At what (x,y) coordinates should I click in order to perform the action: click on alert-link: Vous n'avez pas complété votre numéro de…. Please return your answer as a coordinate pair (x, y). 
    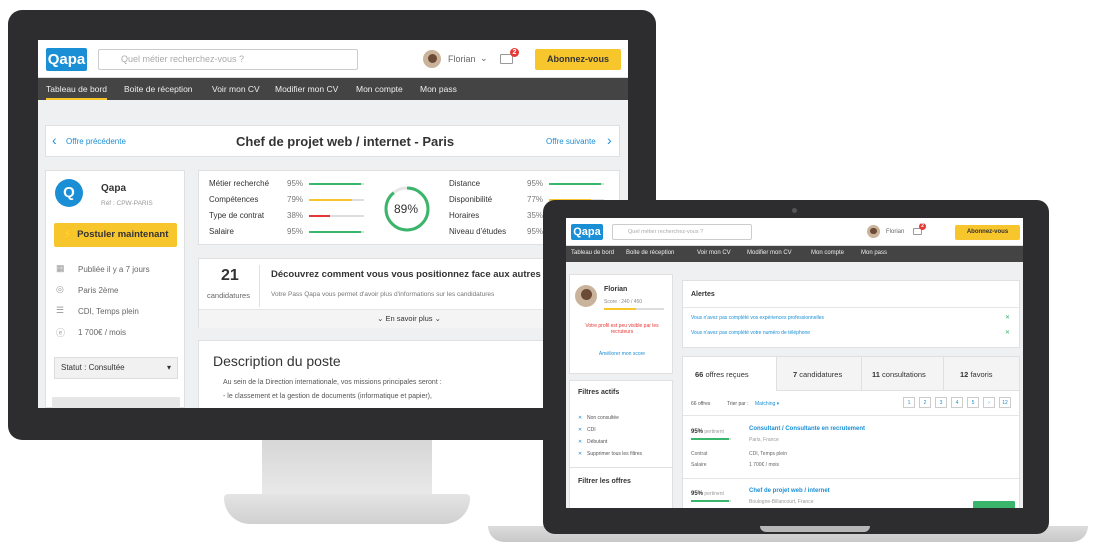
    Looking at the image, I should click on (750, 333).